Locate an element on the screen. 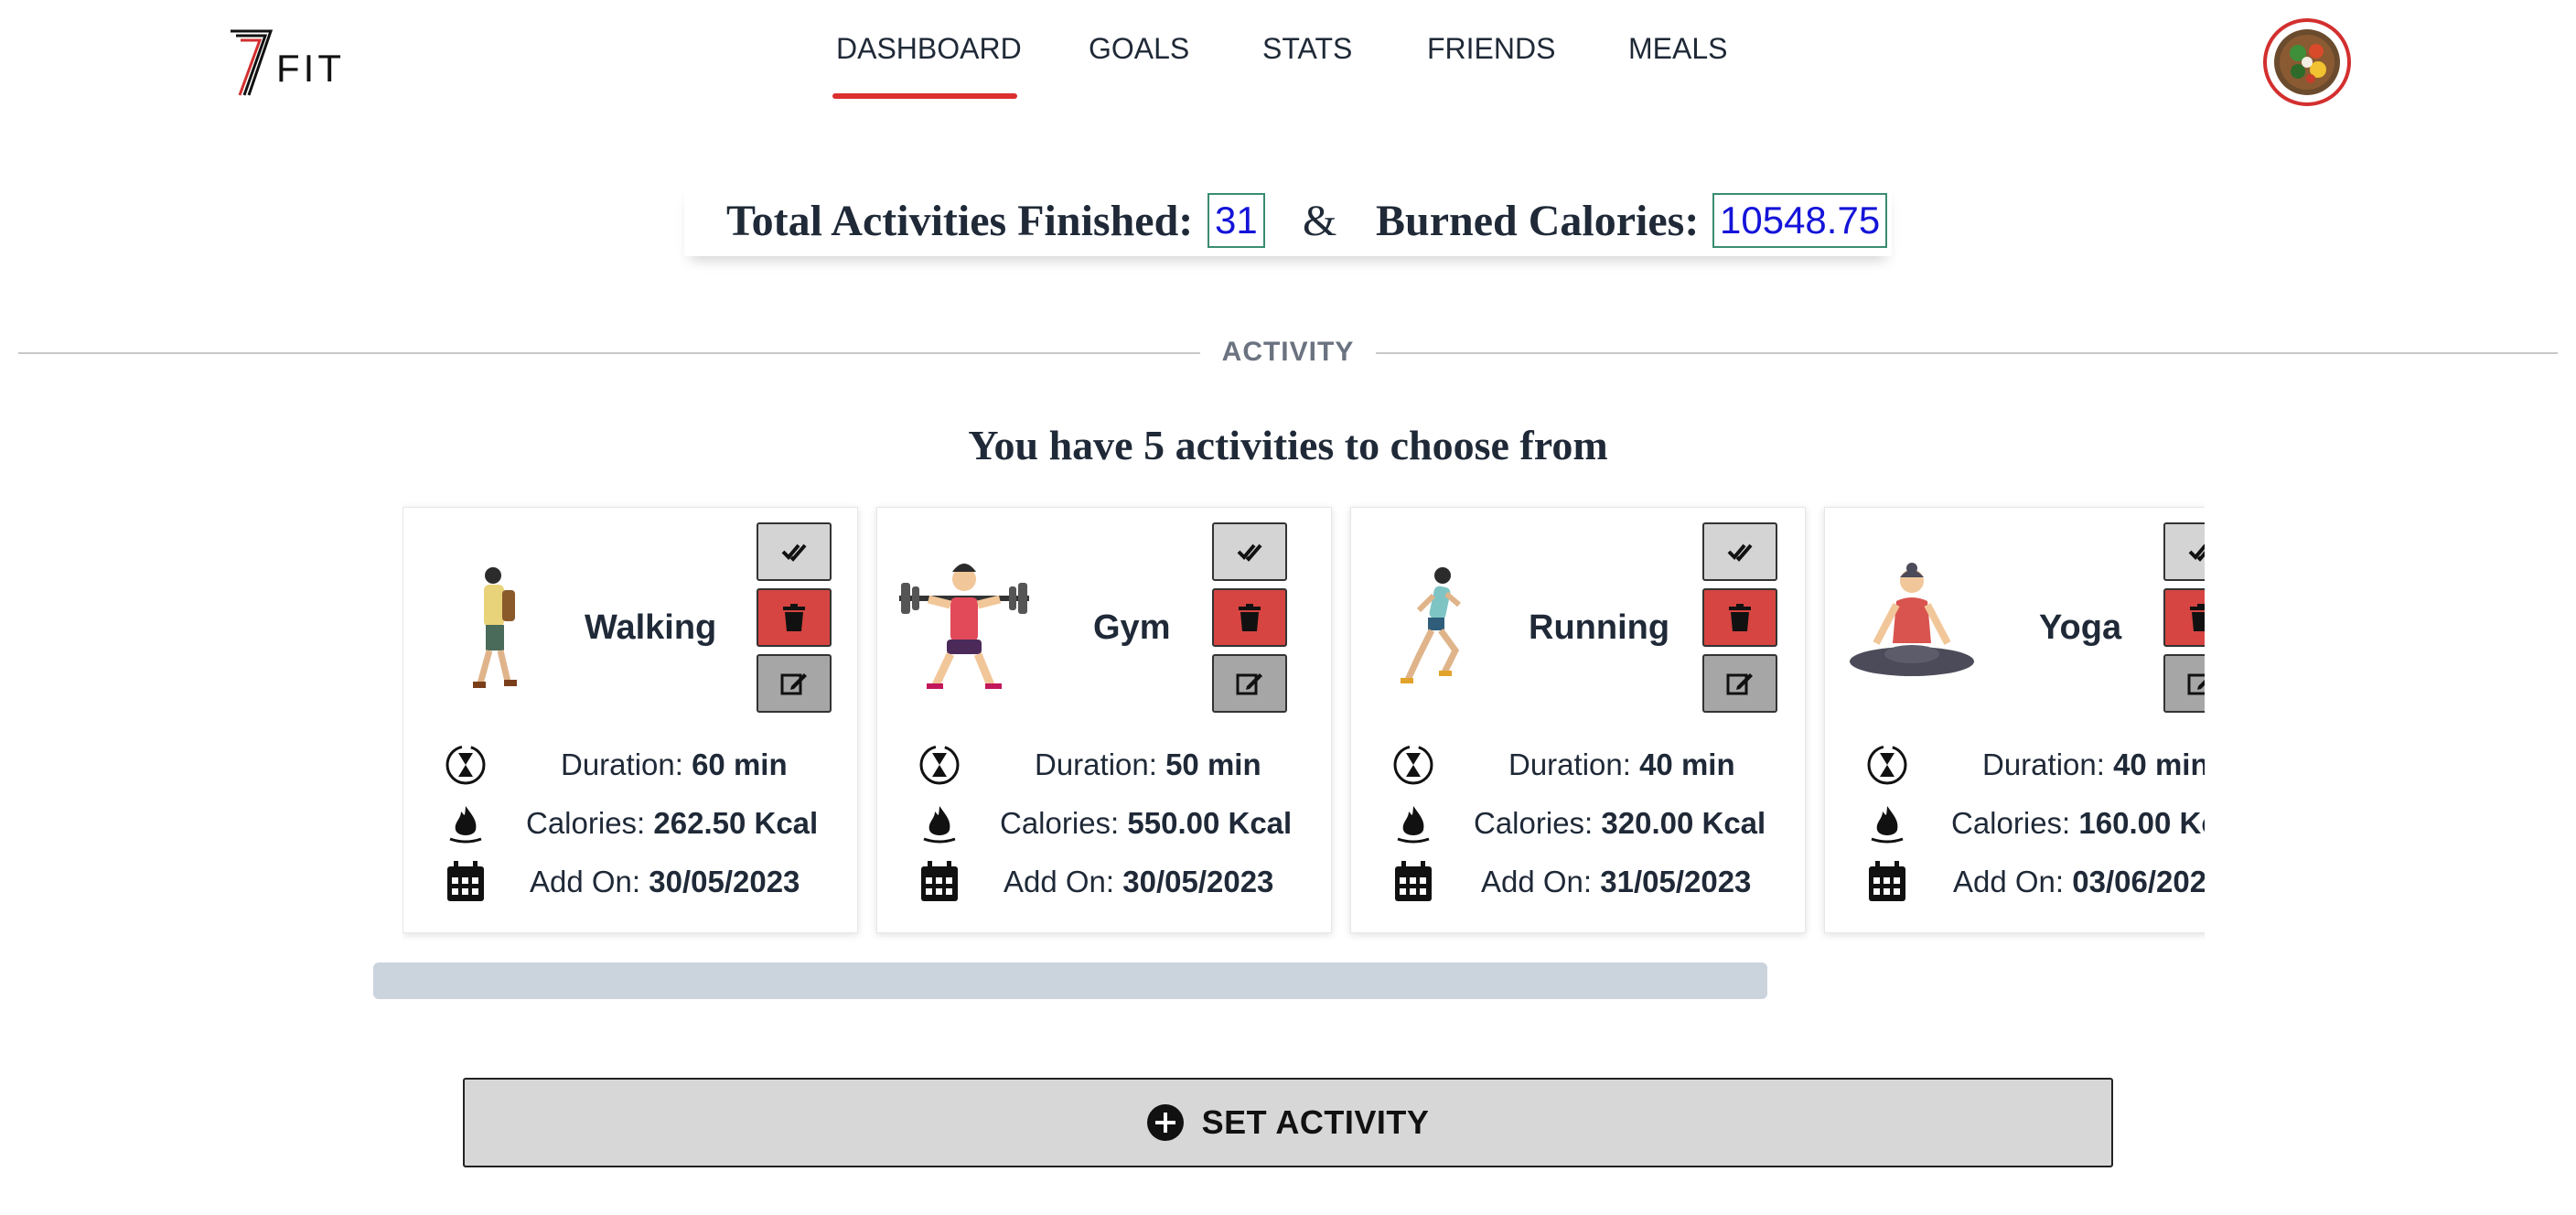  set-activity-label: SET ACTIVITY is located at coordinates (1315, 1122).